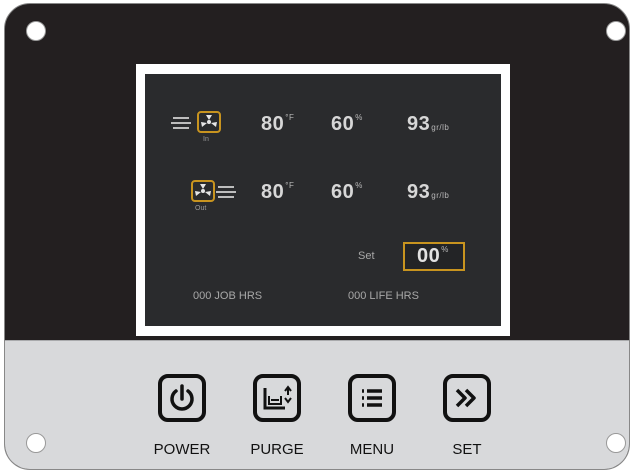 This screenshot has width=632, height=471. Describe the element at coordinates (290, 117) in the screenshot. I see `inlet-temperature-unit: °F` at that location.